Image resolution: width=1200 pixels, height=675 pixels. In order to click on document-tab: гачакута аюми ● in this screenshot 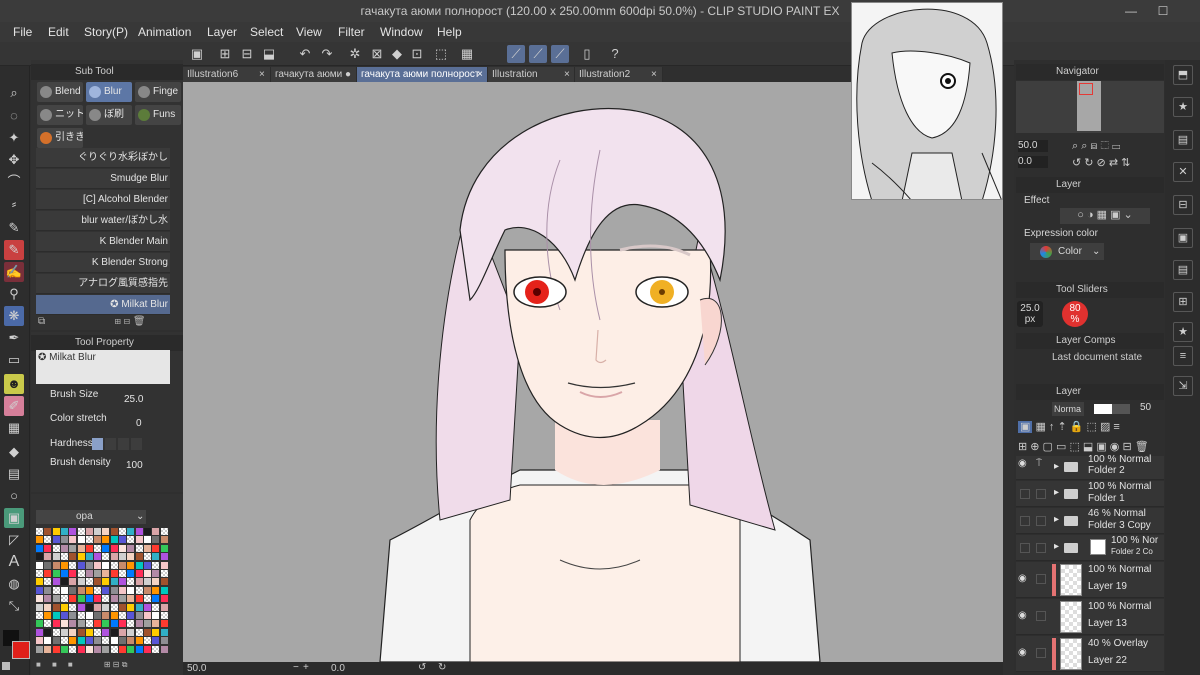, I will do `click(314, 74)`.